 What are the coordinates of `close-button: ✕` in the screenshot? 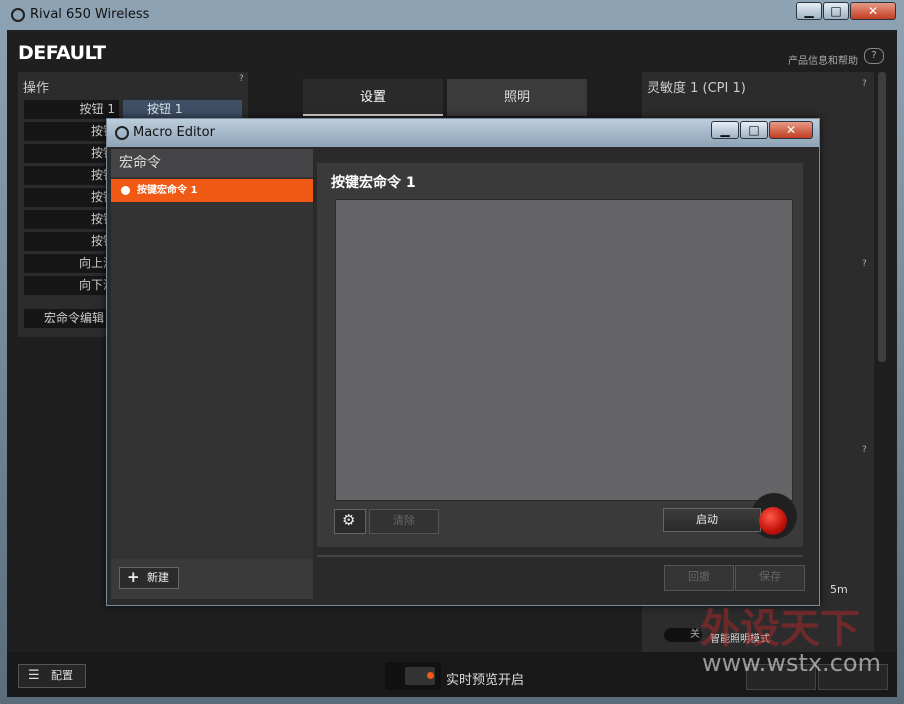 It's located at (873, 11).